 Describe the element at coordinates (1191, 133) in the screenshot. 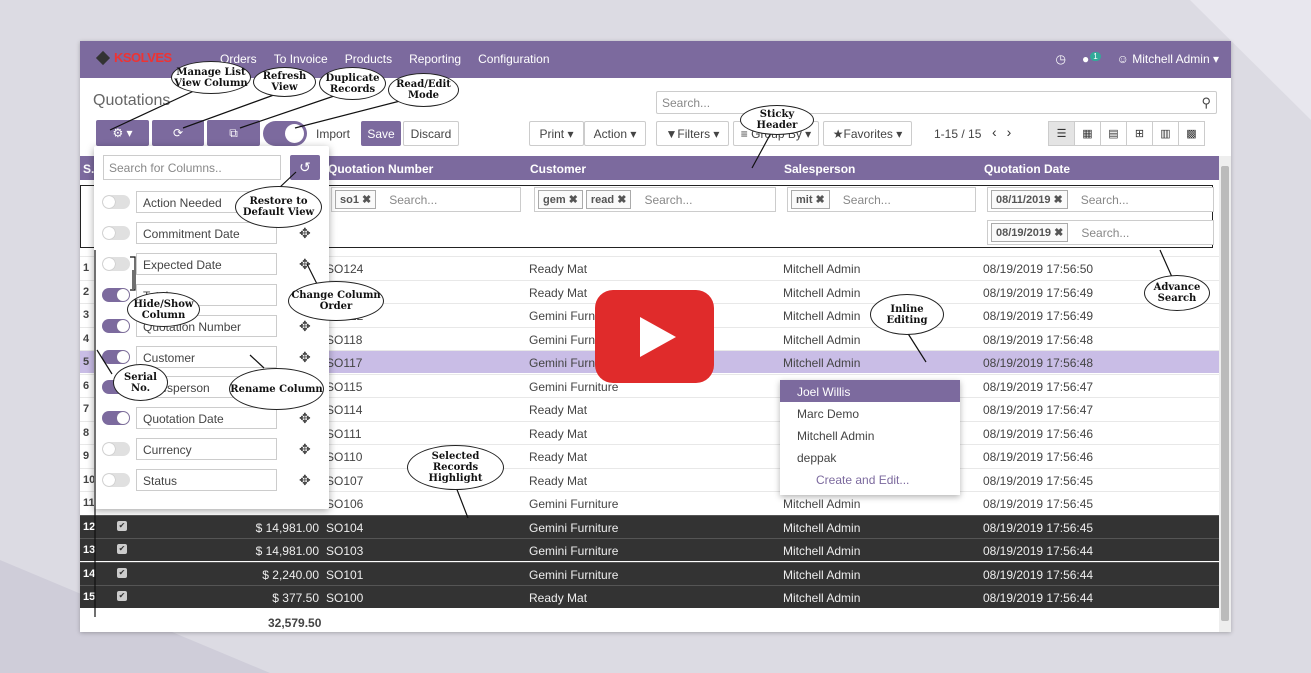

I see `activity-view-icon: ▩` at that location.